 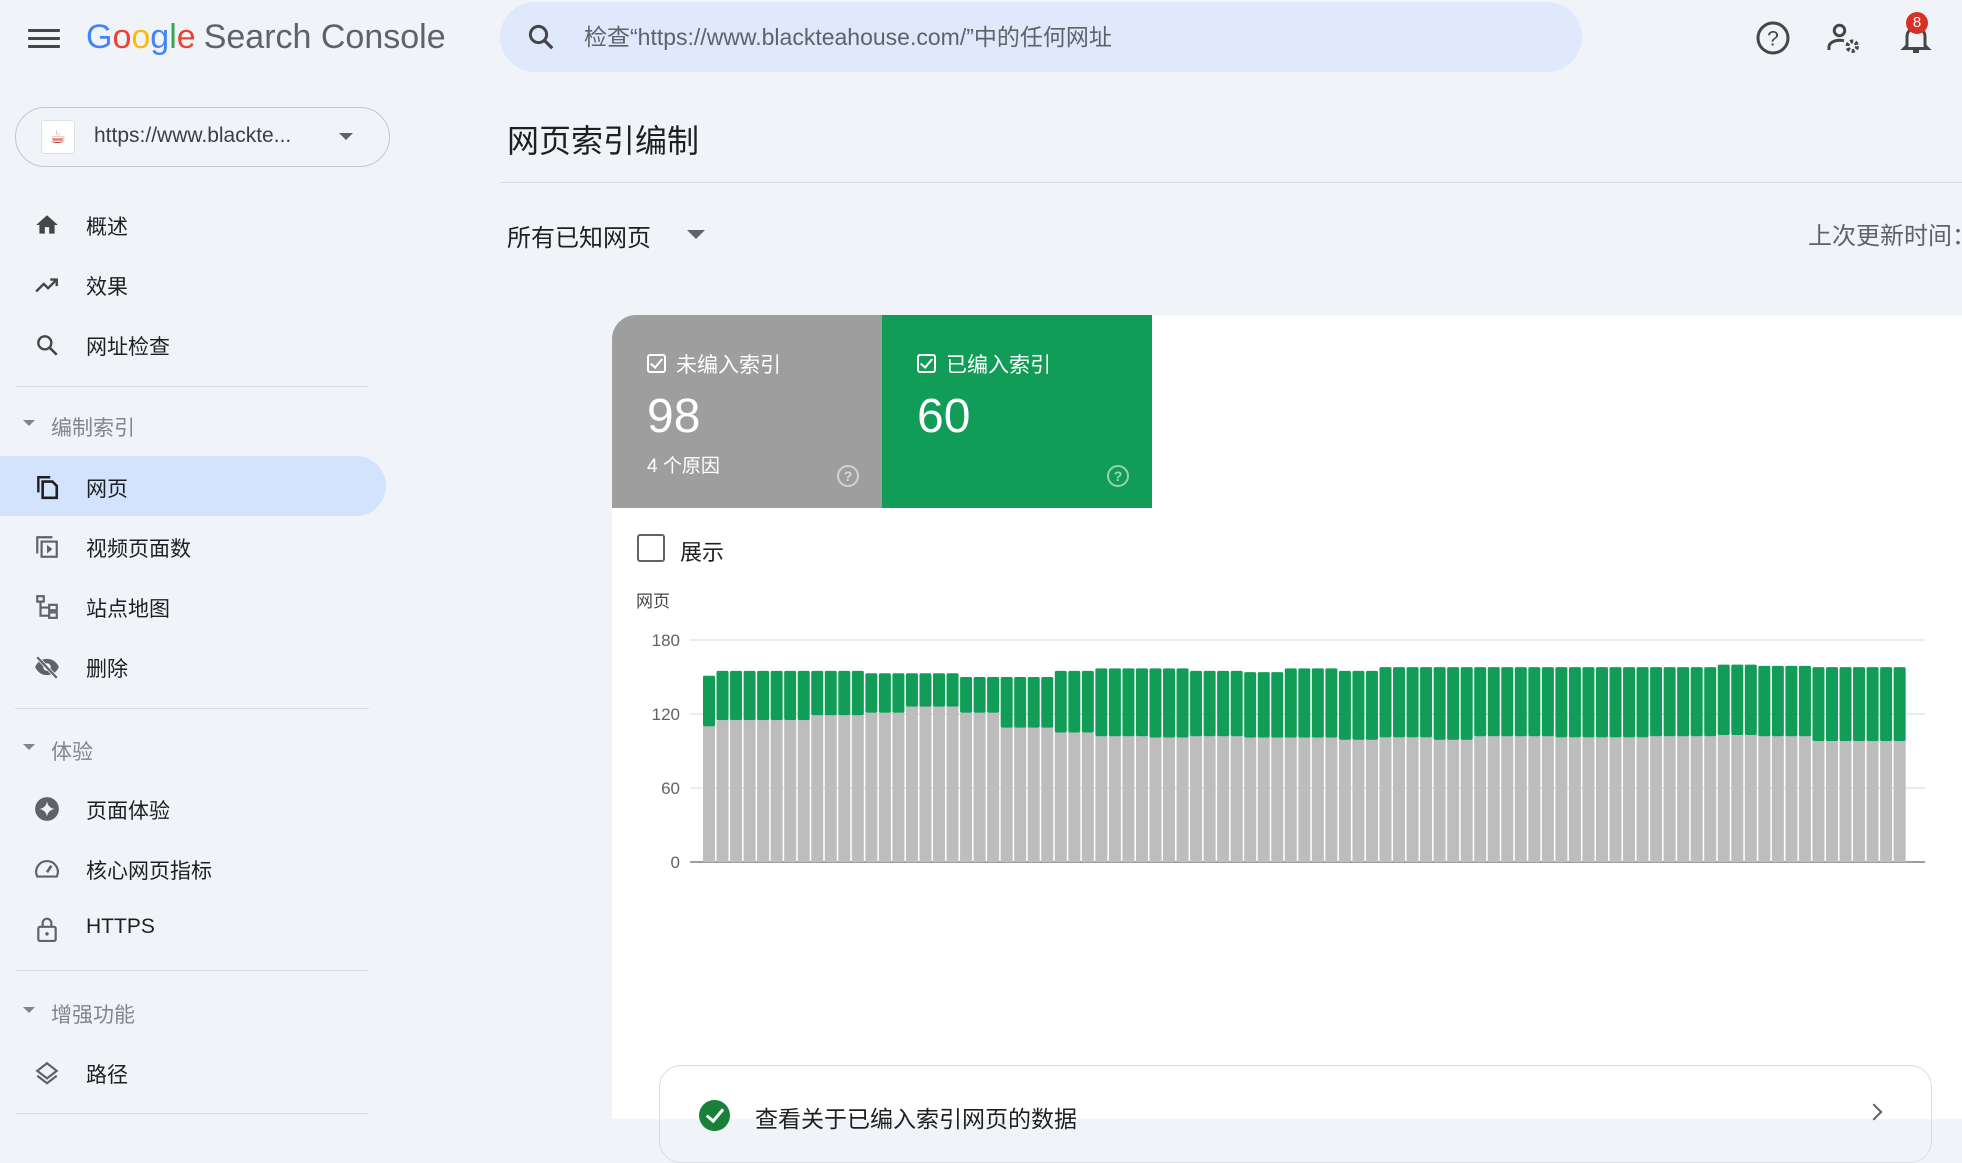 I want to click on nav-sitemaps: 站点地图, so click(x=193, y=606).